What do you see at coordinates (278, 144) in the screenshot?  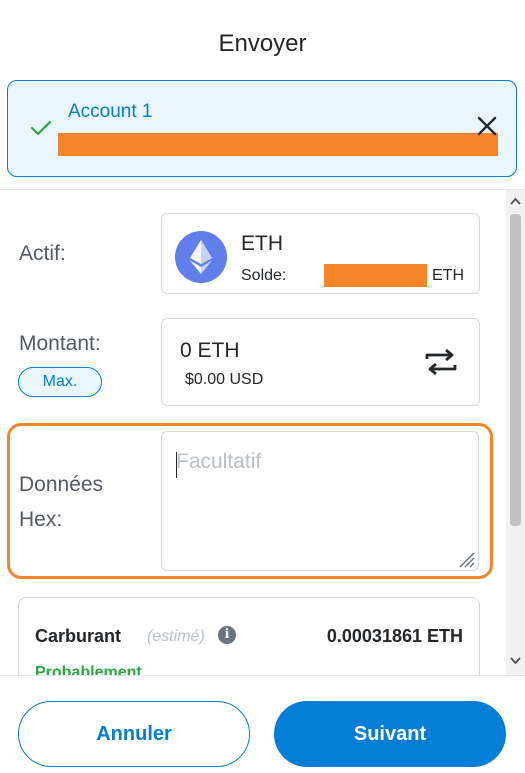 I see `redacted-address` at bounding box center [278, 144].